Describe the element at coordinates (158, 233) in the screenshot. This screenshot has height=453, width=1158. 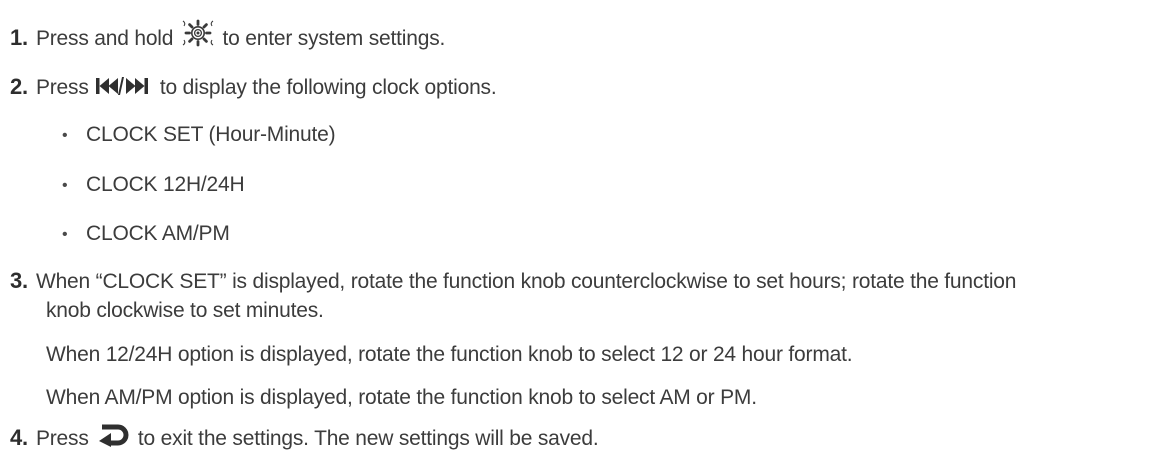
I see `list-item: CLOCK AM/PM` at that location.